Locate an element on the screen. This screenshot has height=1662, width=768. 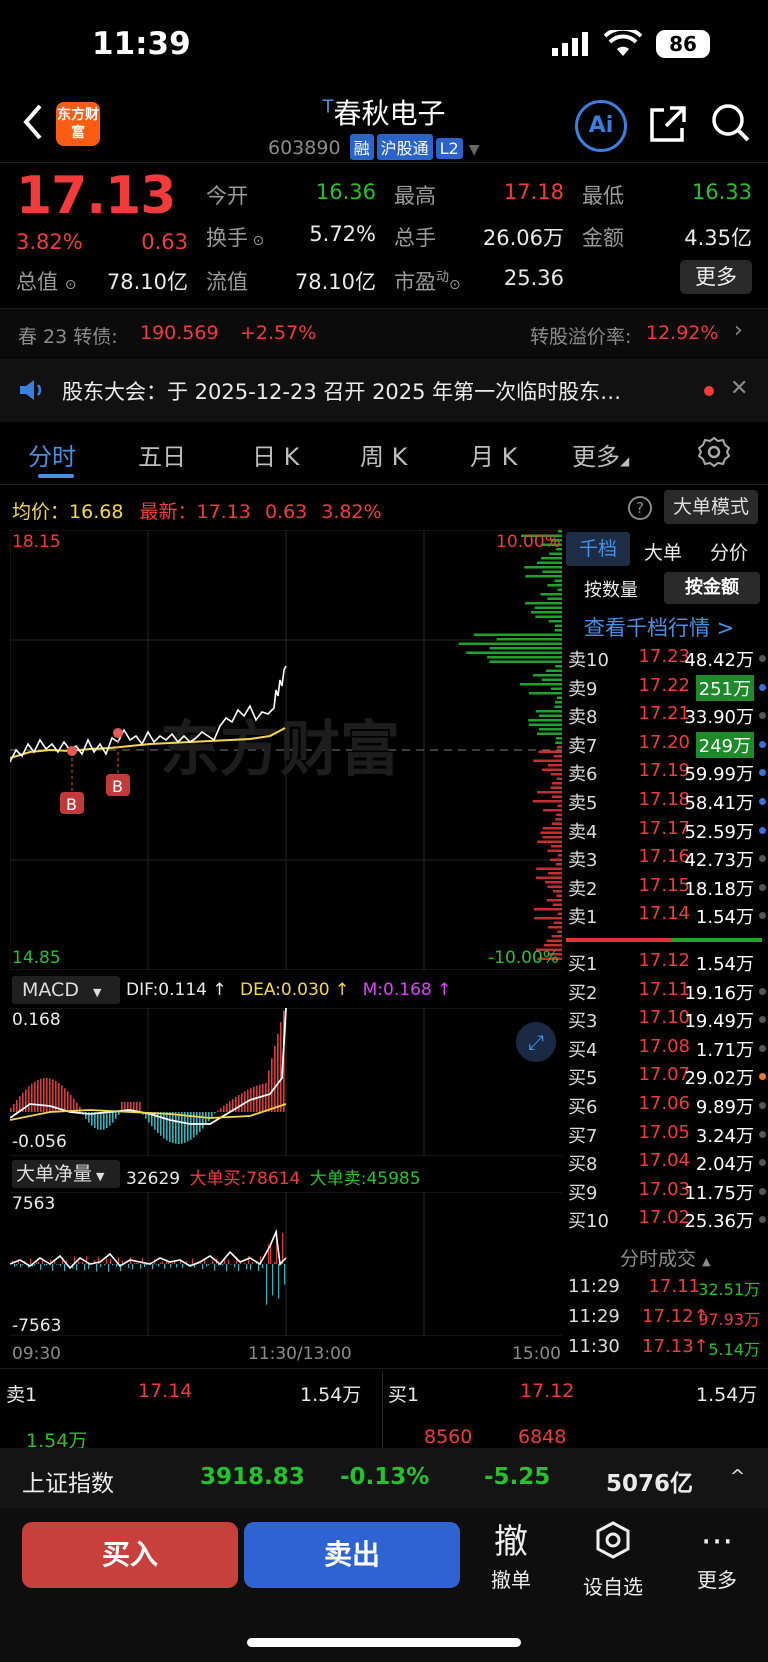
tab-five-day: 五日 is located at coordinates (162, 454).